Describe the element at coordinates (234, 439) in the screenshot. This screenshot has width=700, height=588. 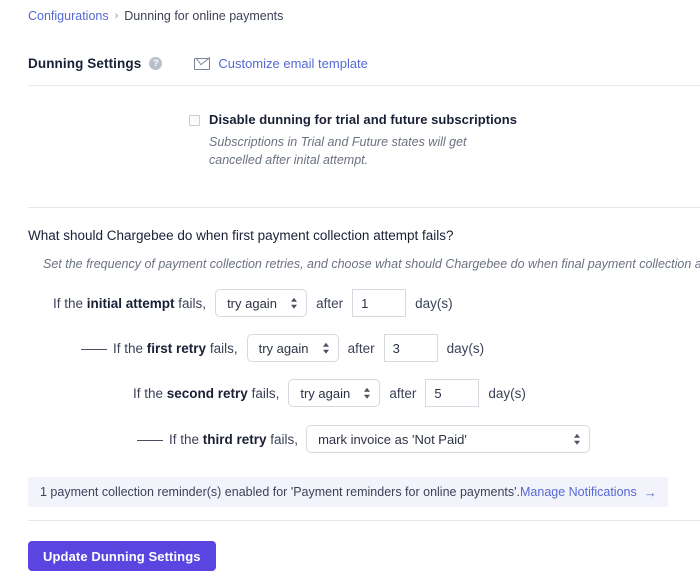
I see `retry-row-third-text: If the third retry fails,` at that location.